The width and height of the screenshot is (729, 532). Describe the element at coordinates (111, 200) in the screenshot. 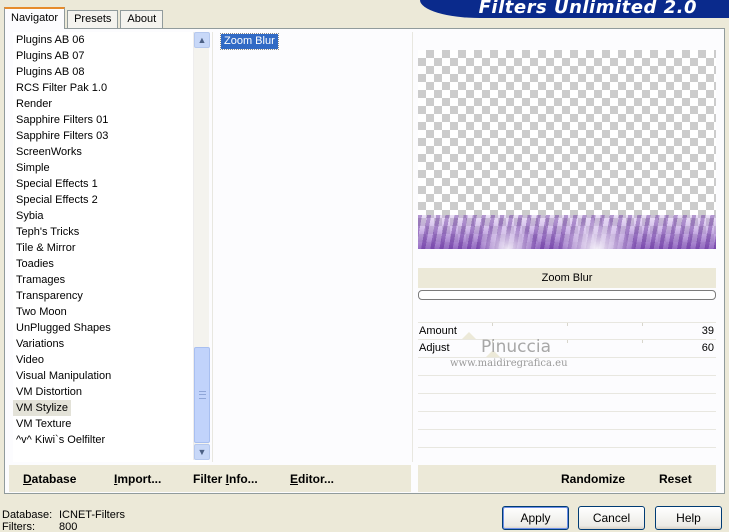

I see `category-item: Special Effects 2` at that location.